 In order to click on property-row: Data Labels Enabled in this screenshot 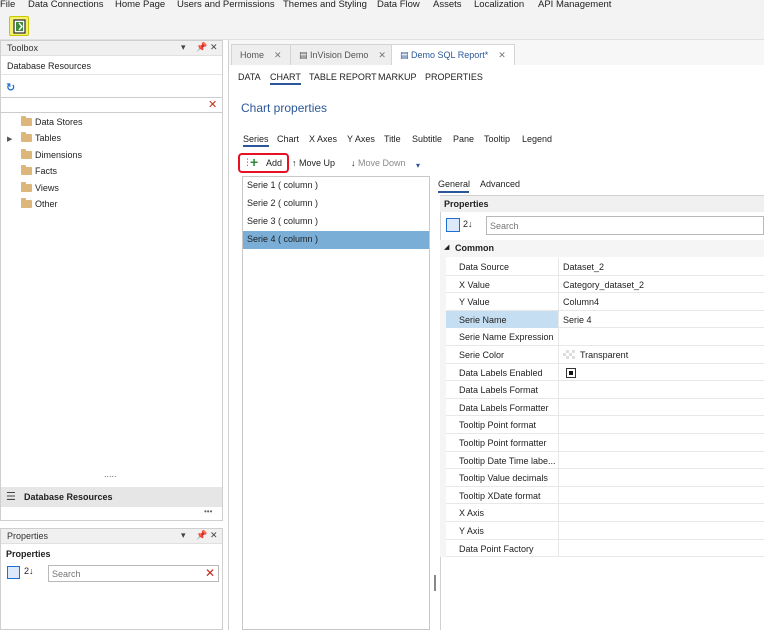, I will do `click(605, 372)`.